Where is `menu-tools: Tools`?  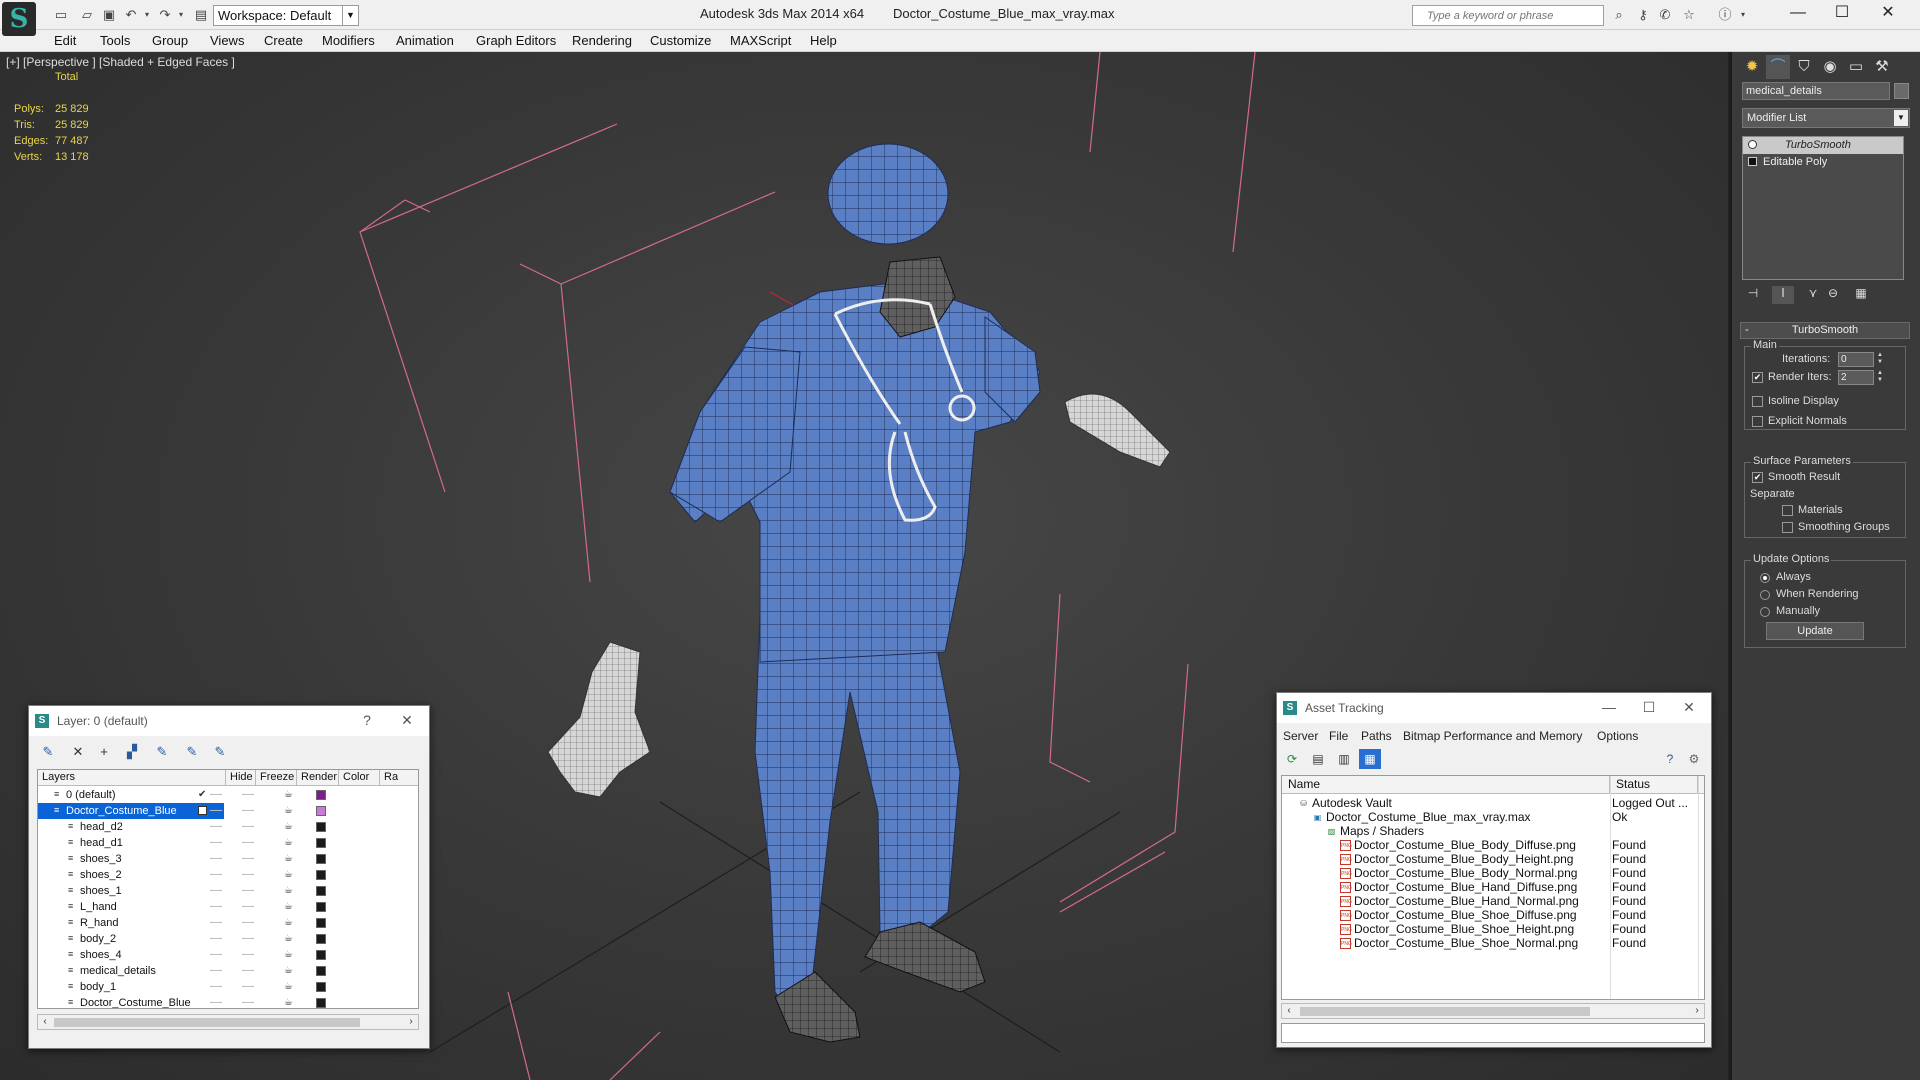
menu-tools: Tools is located at coordinates (115, 40).